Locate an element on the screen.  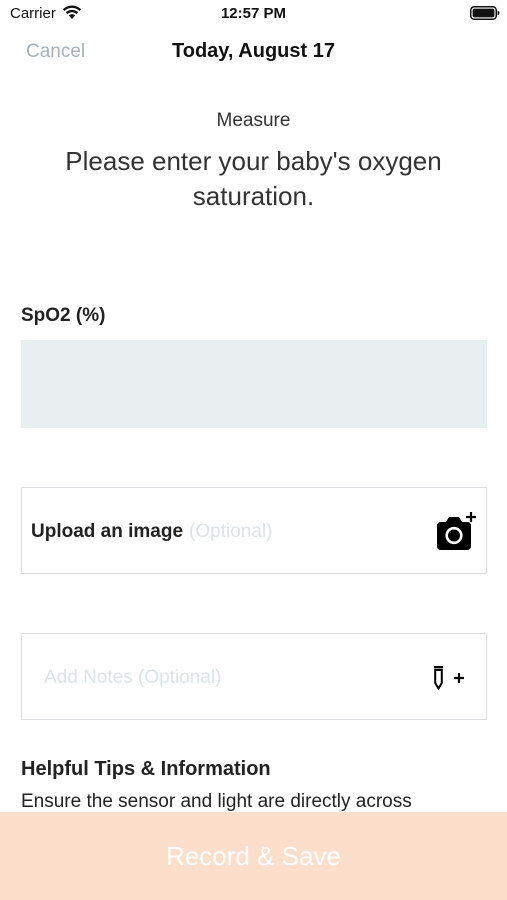
status-time: 12:57 PM is located at coordinates (253, 13).